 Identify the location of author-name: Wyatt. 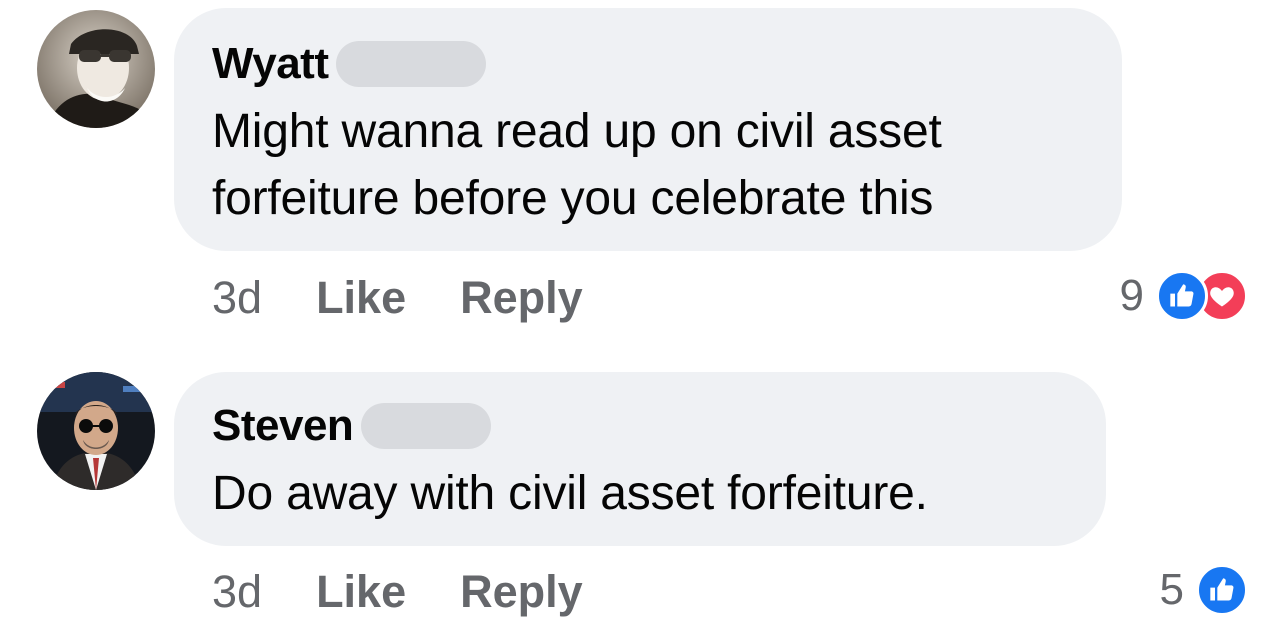
(270, 64).